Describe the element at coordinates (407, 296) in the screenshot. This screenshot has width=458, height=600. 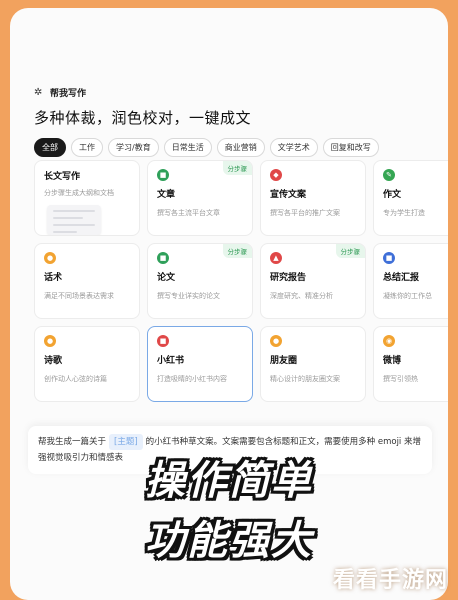
I see `card-desc: 凝练你的工作总` at that location.